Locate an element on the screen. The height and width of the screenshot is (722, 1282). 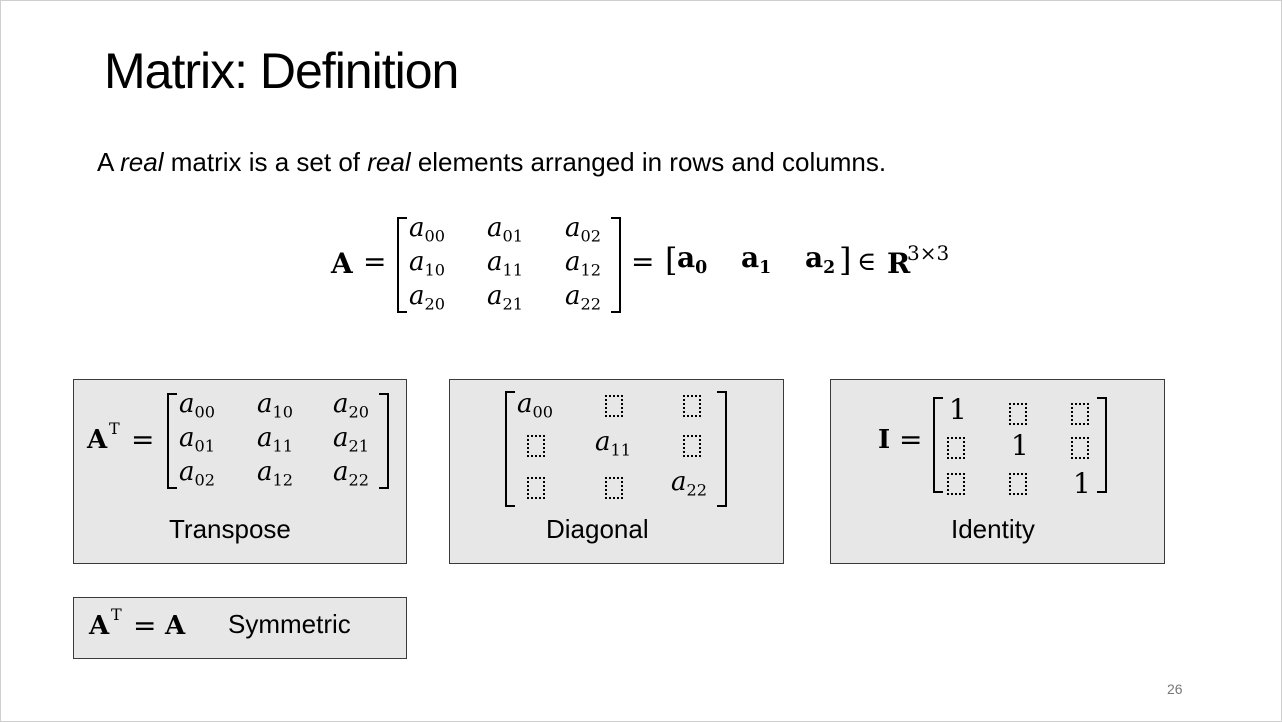
matrix-a: a00 a01 a02 a10 a11 a12 a20 a21 a22 is located at coordinates (509, 263).